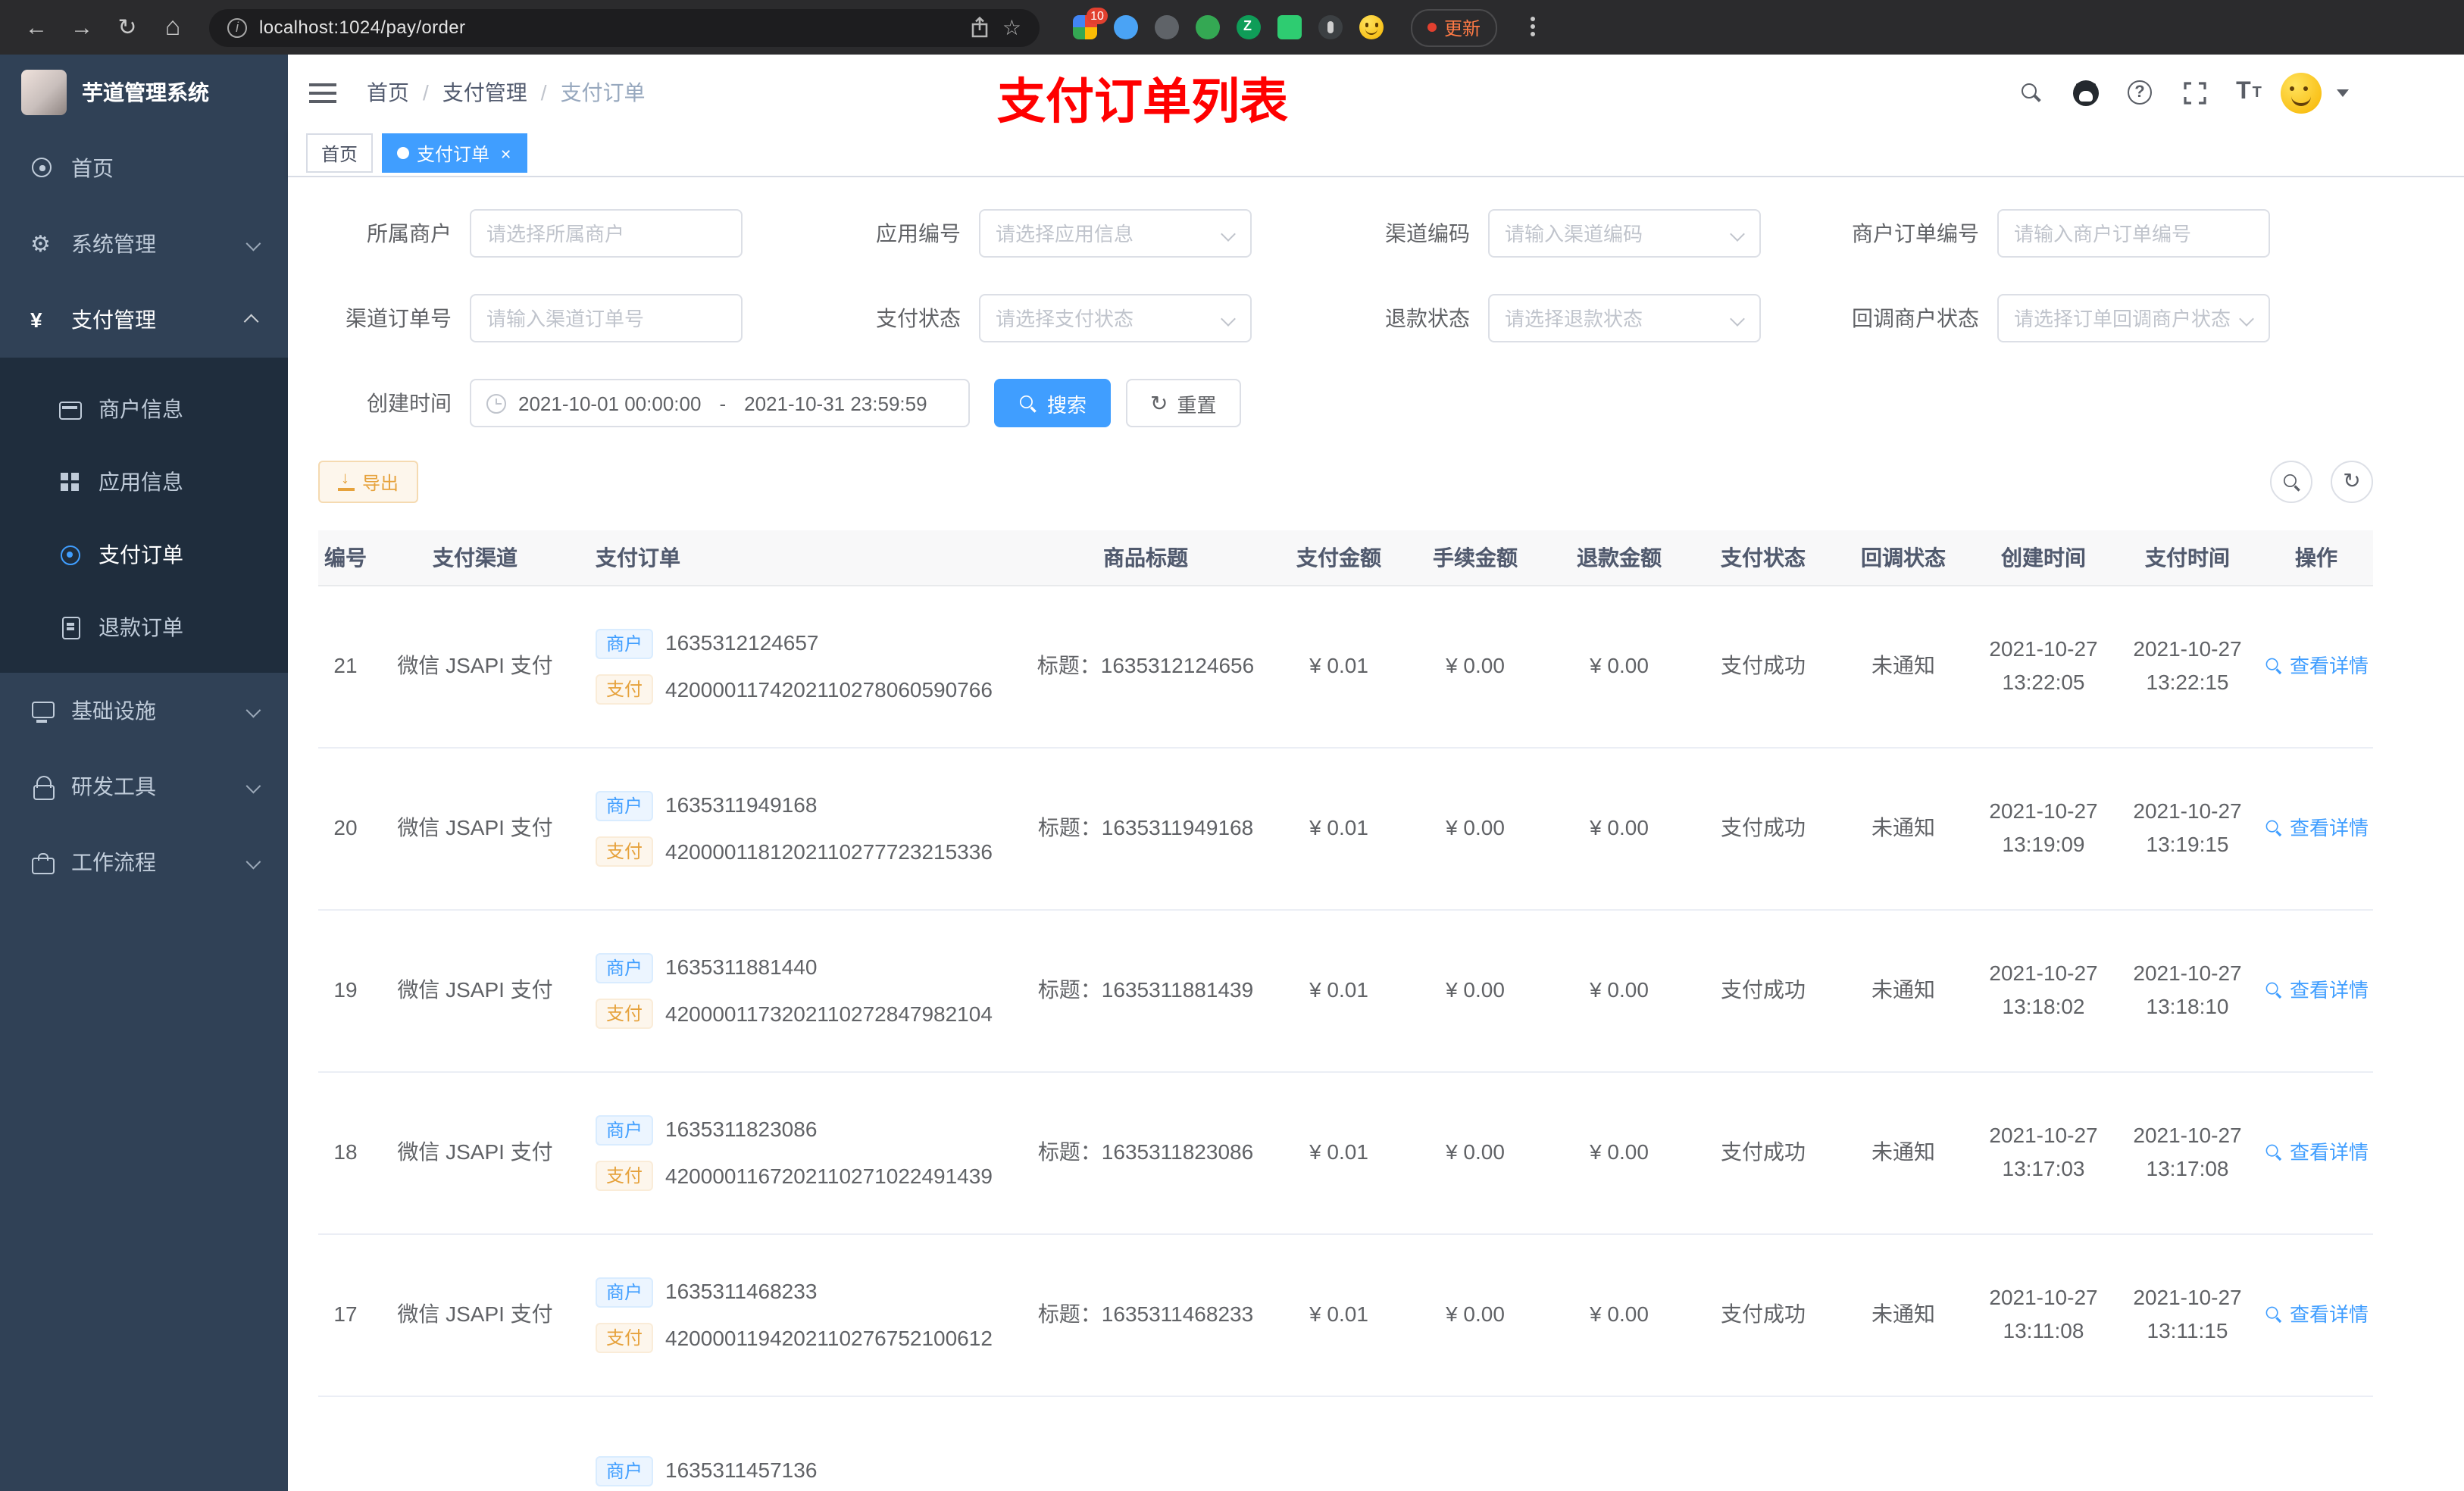 The width and height of the screenshot is (2464, 1491). I want to click on tab-home: 首页, so click(340, 153).